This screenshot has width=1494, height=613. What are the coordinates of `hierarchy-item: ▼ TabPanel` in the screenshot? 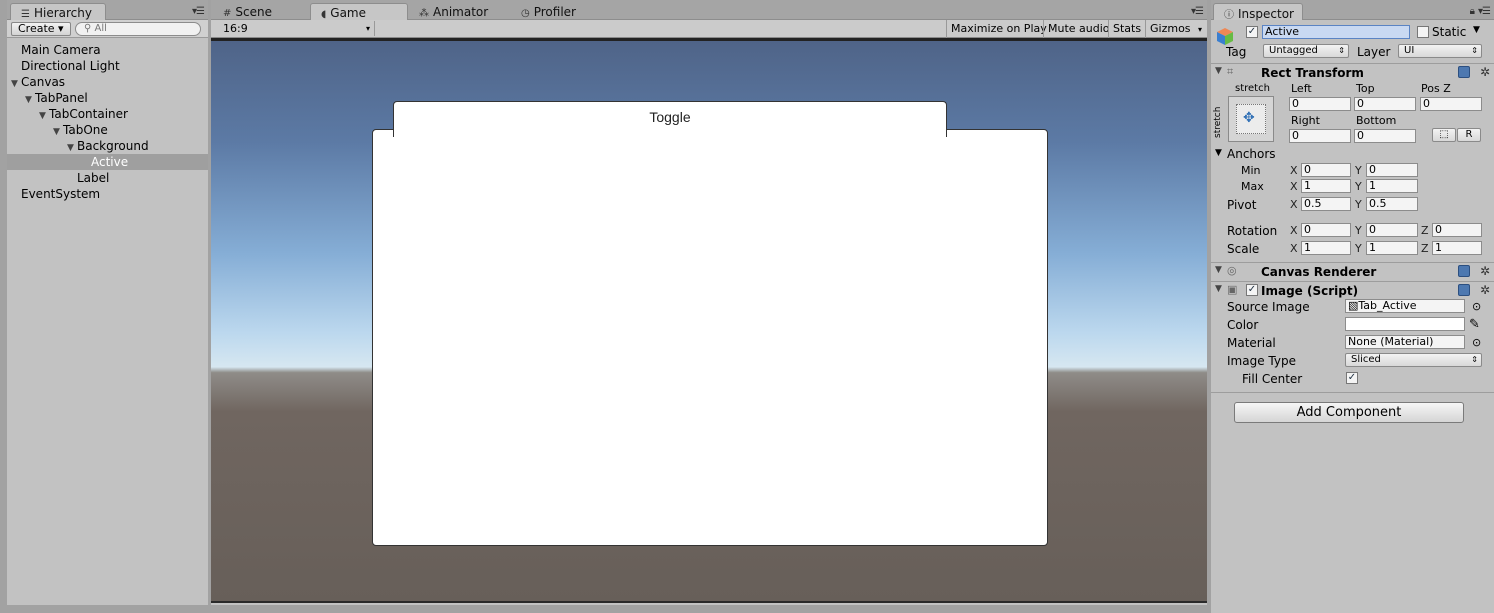 It's located at (107, 98).